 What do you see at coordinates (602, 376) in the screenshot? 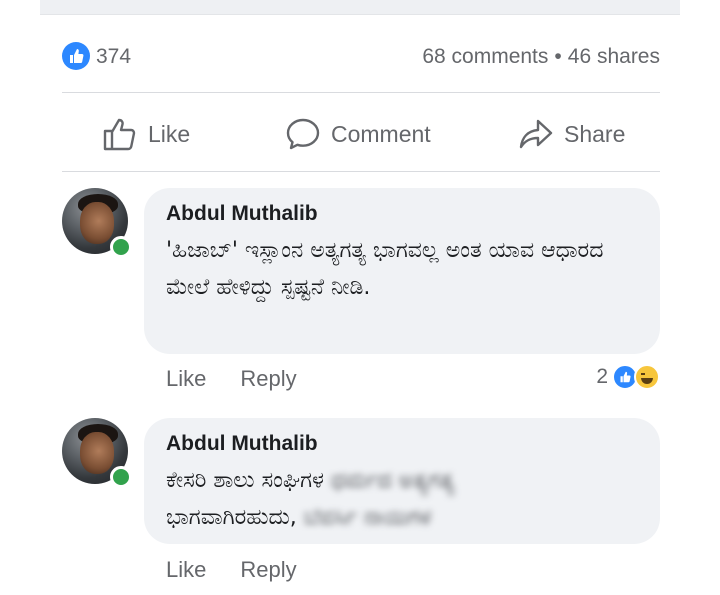
I see `comment-reaction-count: 2` at bounding box center [602, 376].